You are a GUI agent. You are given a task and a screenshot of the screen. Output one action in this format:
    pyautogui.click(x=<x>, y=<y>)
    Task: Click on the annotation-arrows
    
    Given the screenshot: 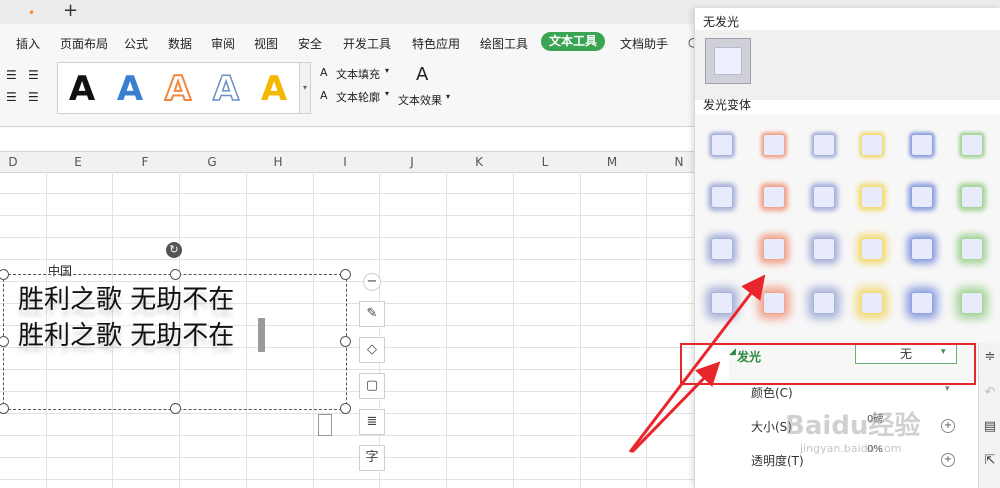 What is the action you would take?
    pyautogui.click(x=697, y=364)
    